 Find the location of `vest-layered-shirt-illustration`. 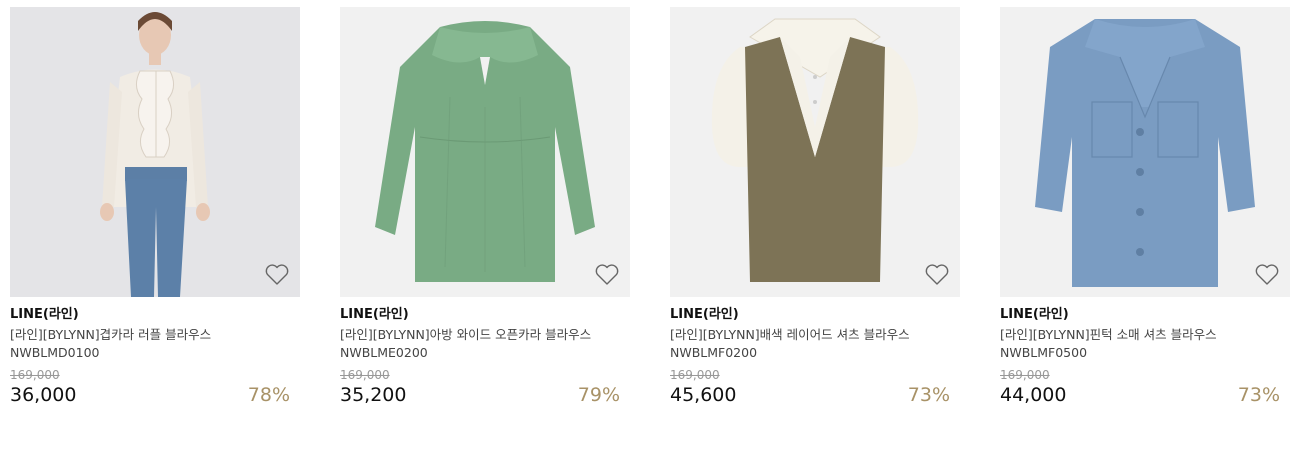

vest-layered-shirt-illustration is located at coordinates (815, 152).